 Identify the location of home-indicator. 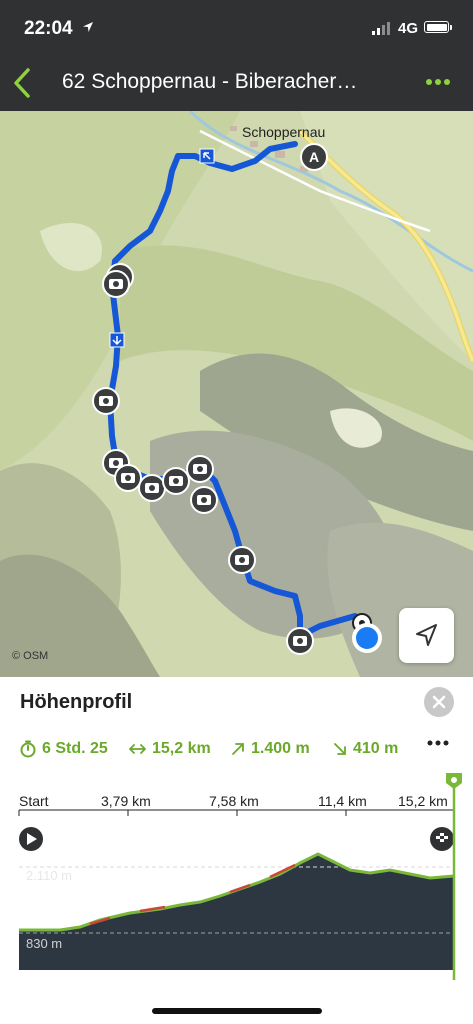
(237, 1011).